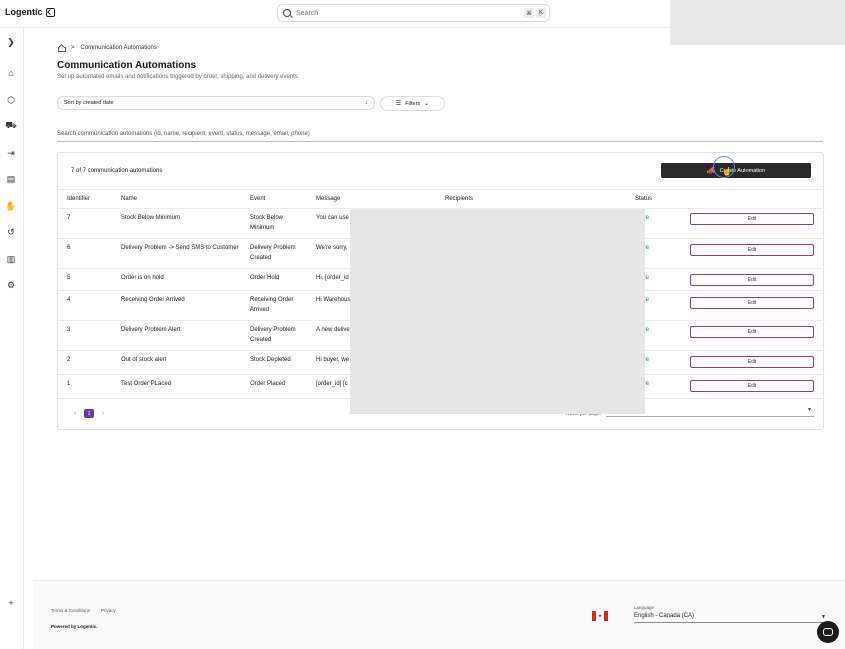 The width and height of the screenshot is (845, 649). I want to click on k-key-badge: K, so click(541, 13).